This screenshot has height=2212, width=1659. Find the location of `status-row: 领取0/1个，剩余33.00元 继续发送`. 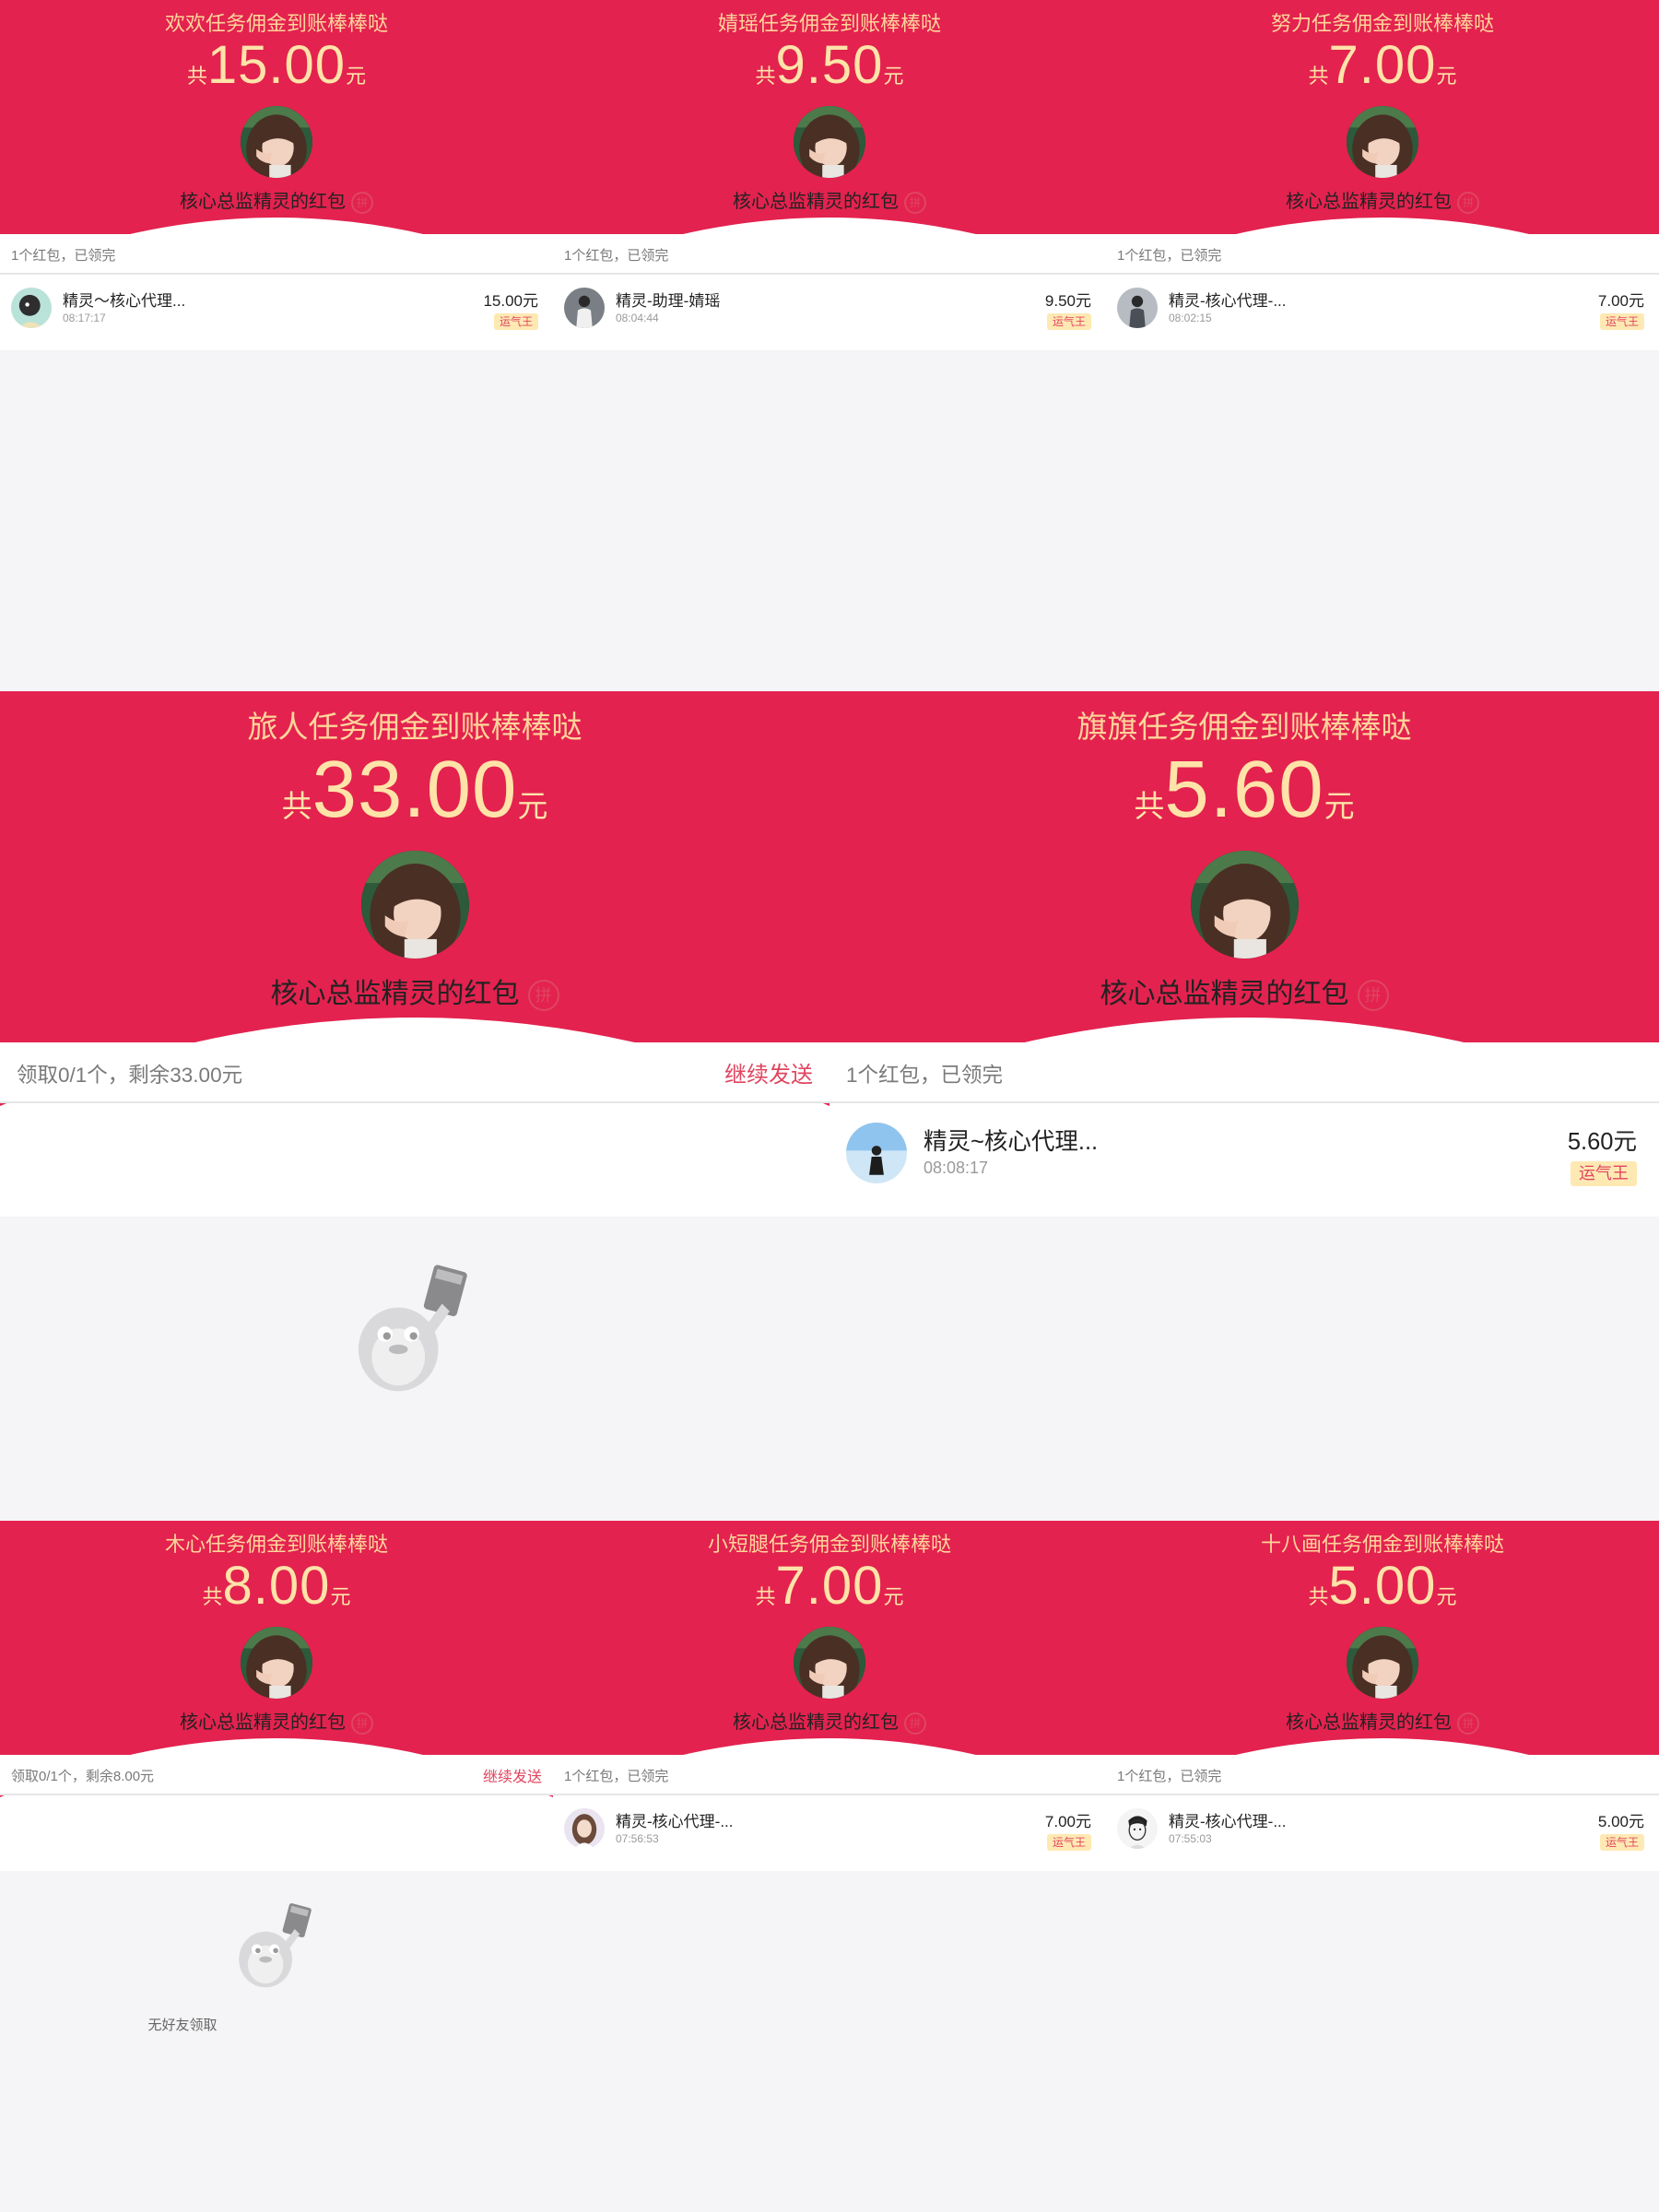

status-row: 领取0/1个，剩余33.00元 继续发送 is located at coordinates (415, 1072).